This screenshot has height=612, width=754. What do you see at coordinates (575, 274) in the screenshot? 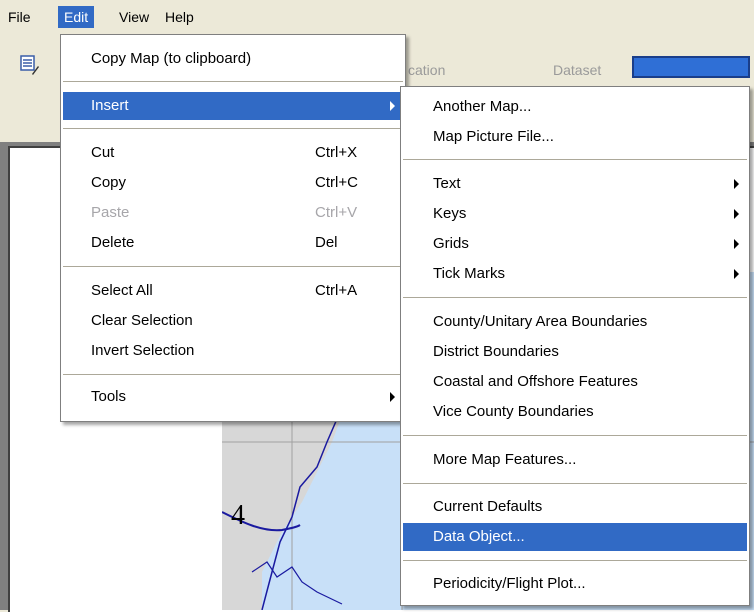
I see `menu-item-tick-marks: Tick Marks` at bounding box center [575, 274].